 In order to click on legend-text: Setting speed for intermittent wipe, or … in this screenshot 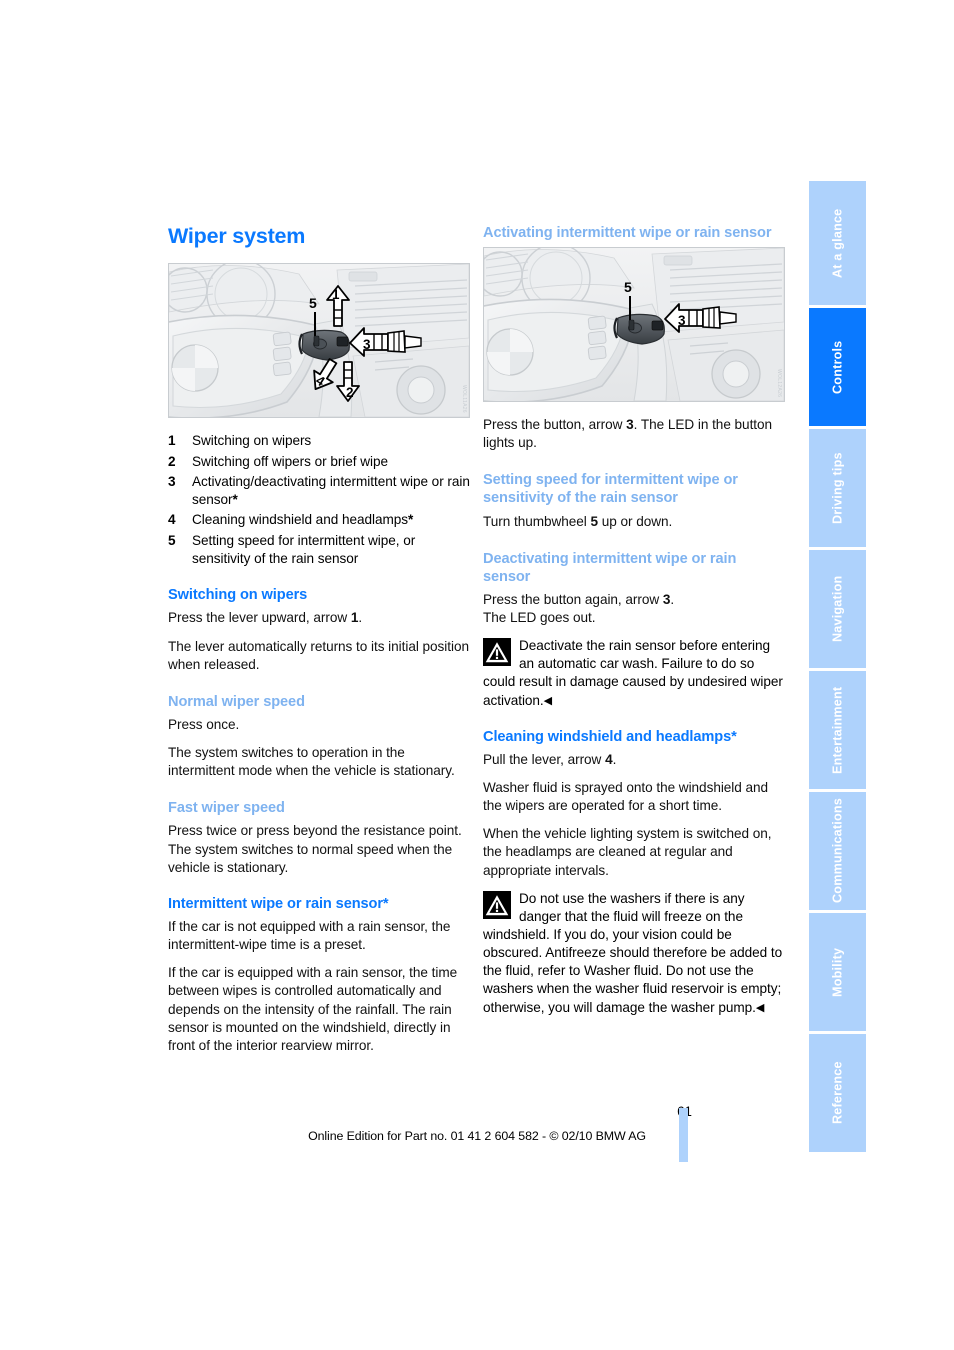, I will do `click(304, 549)`.